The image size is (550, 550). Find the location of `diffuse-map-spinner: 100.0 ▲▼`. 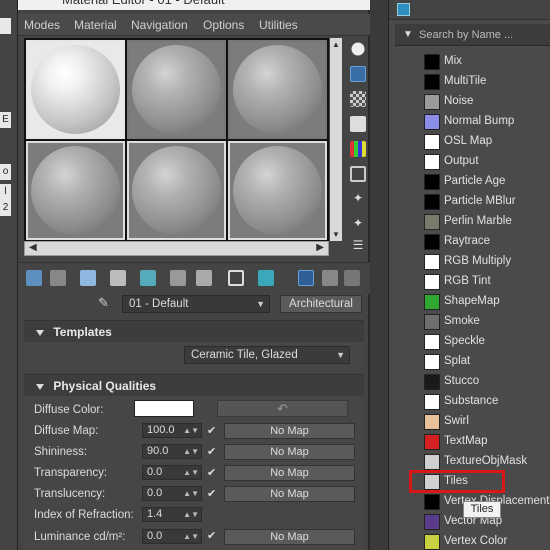

diffuse-map-spinner: 100.0 ▲▼ is located at coordinates (172, 430).